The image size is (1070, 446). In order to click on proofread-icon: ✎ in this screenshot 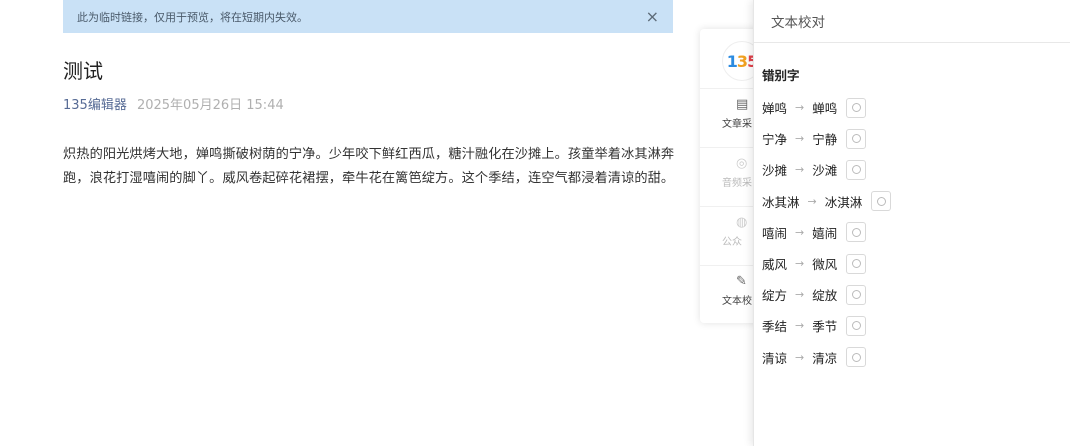, I will do `click(741, 281)`.